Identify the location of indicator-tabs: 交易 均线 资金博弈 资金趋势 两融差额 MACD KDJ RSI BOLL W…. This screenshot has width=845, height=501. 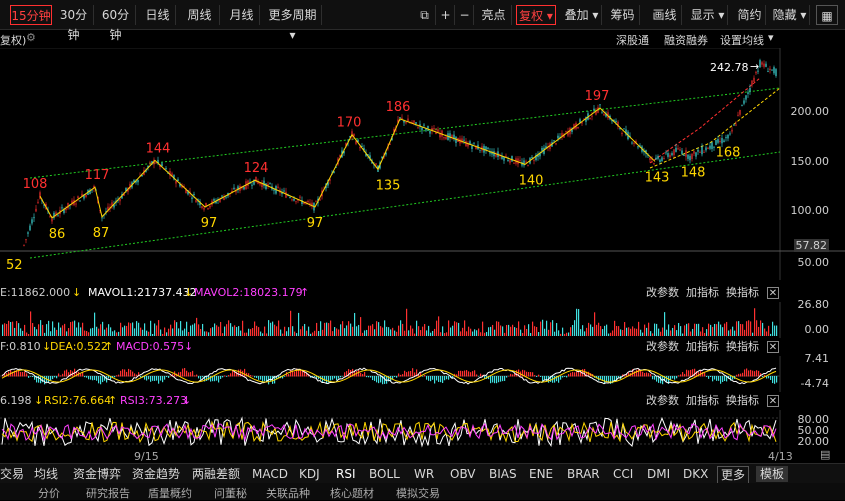
(422, 473).